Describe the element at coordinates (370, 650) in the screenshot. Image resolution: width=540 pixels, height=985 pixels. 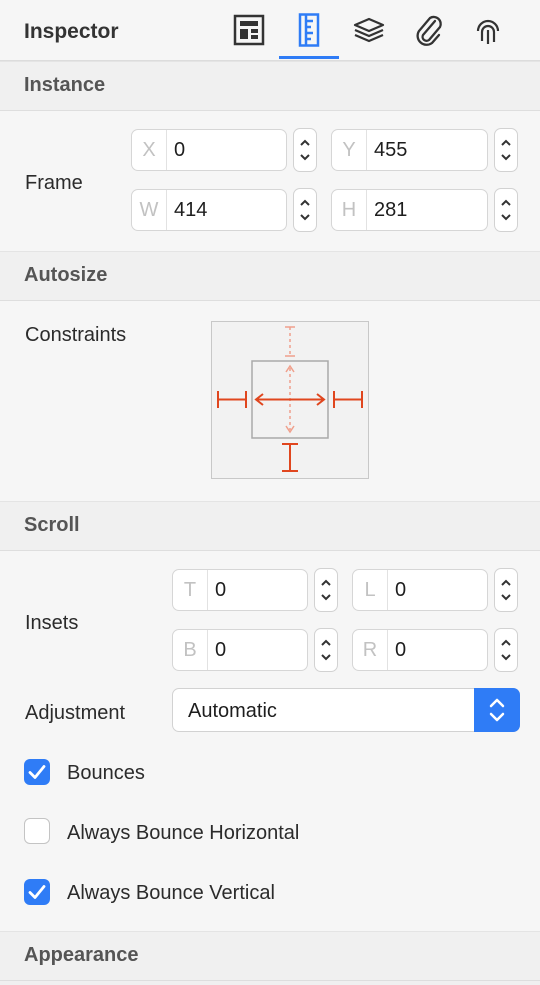
I see `field-prefix: R` at that location.